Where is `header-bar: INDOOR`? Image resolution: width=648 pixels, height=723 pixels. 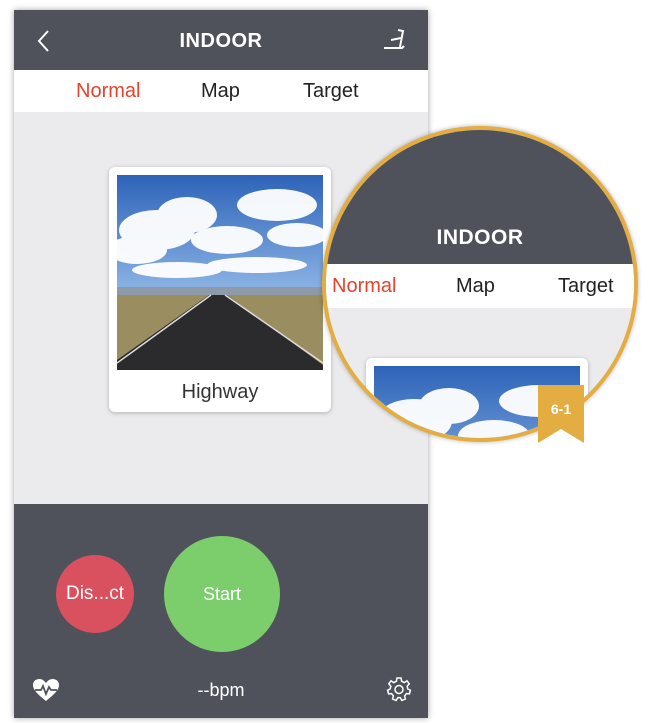
header-bar: INDOOR is located at coordinates (221, 40).